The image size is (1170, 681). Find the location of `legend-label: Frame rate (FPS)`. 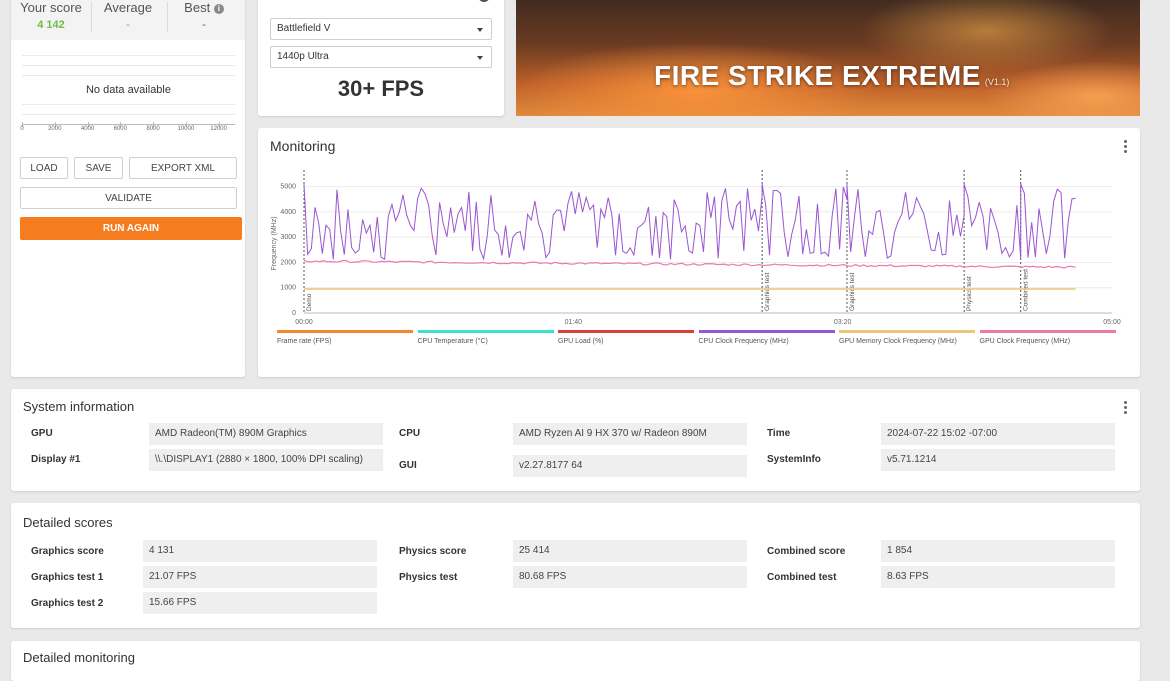

legend-label: Frame rate (FPS) is located at coordinates (304, 341).